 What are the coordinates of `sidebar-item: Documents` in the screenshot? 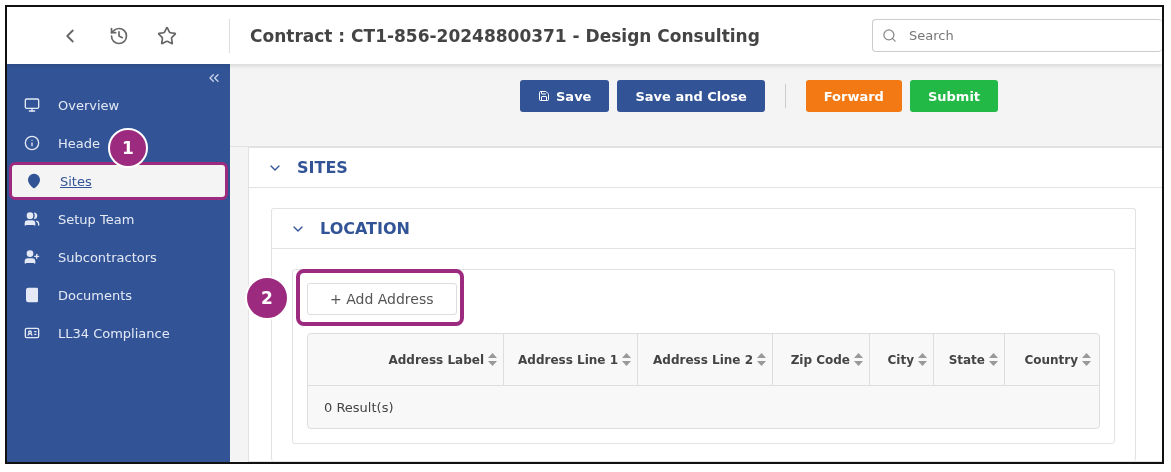 It's located at (72, 295).